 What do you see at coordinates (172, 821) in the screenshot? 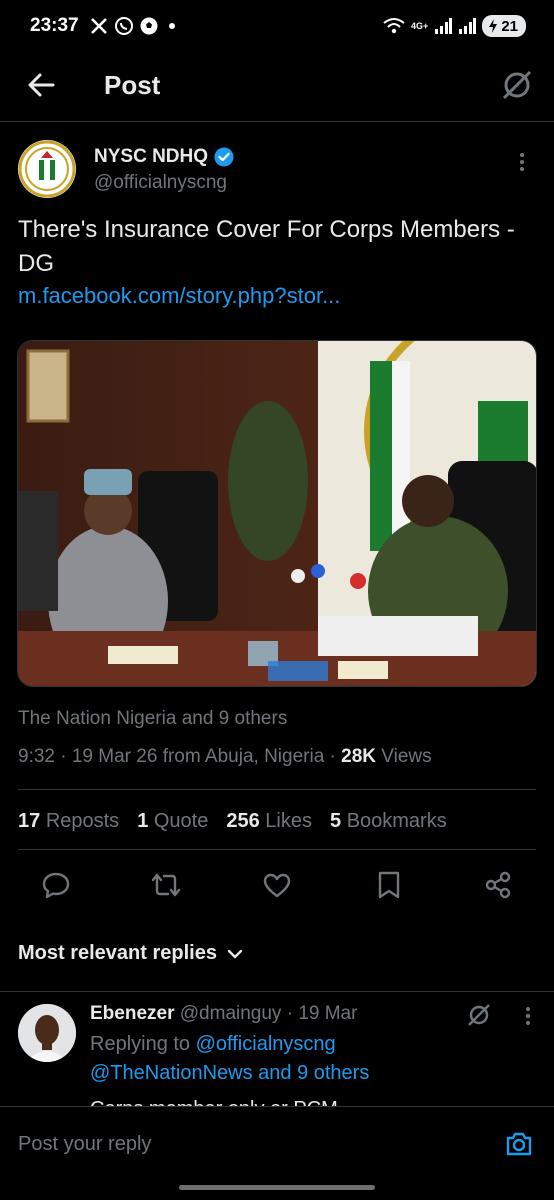
I see `quotes-stat: 1 Quote` at bounding box center [172, 821].